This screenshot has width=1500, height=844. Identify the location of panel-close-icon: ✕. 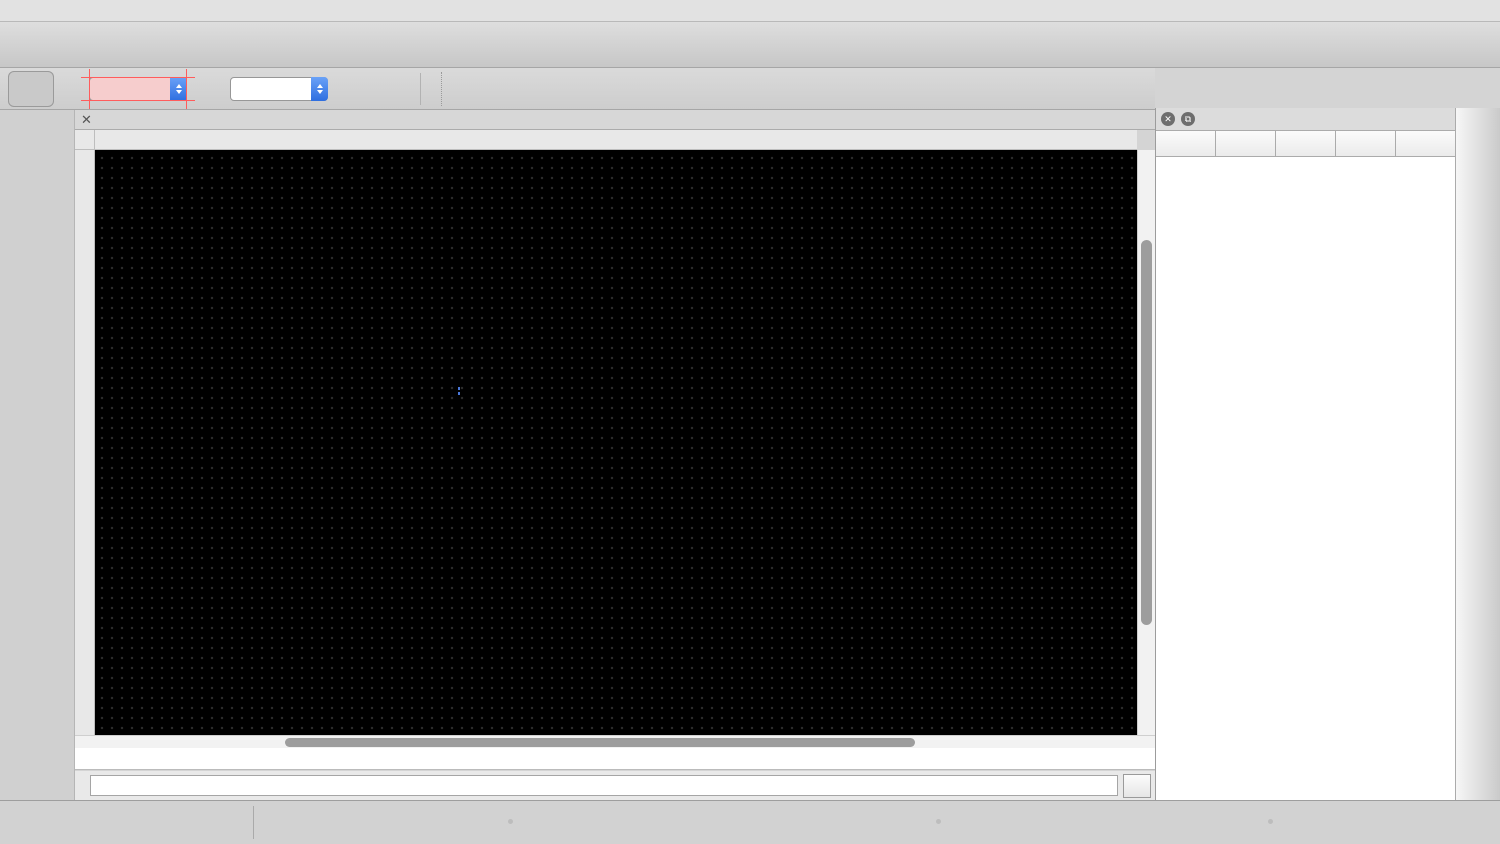
(1168, 119).